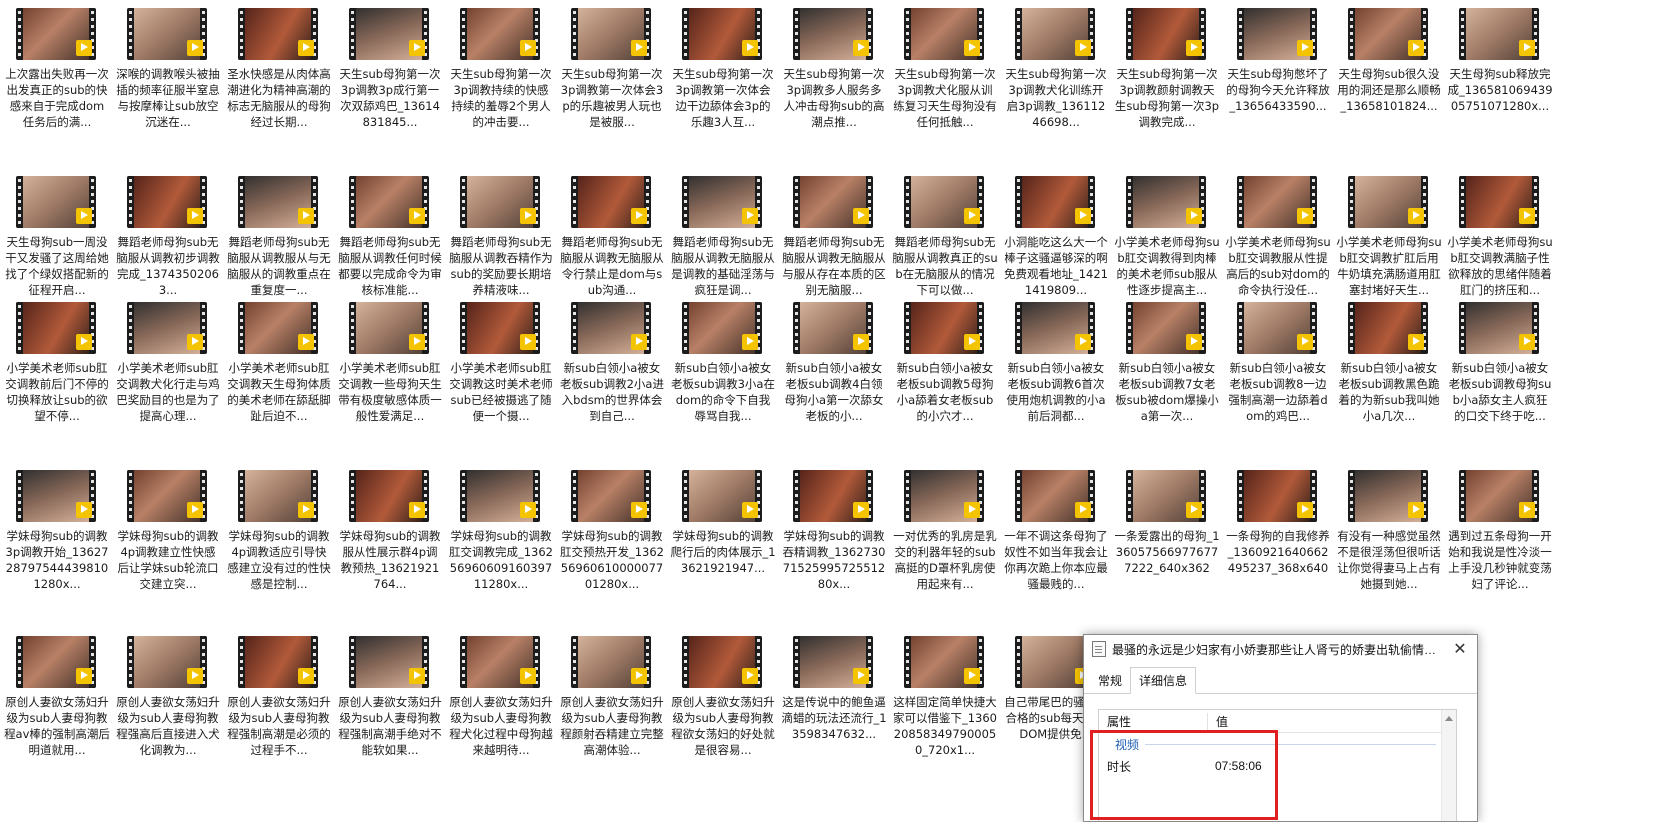 Image resolution: width=1657 pixels, height=822 pixels. Describe the element at coordinates (1167, 546) in the screenshot. I see `video-file-item: 一条爱露出的母狗_1360575669776777222_640x362` at that location.